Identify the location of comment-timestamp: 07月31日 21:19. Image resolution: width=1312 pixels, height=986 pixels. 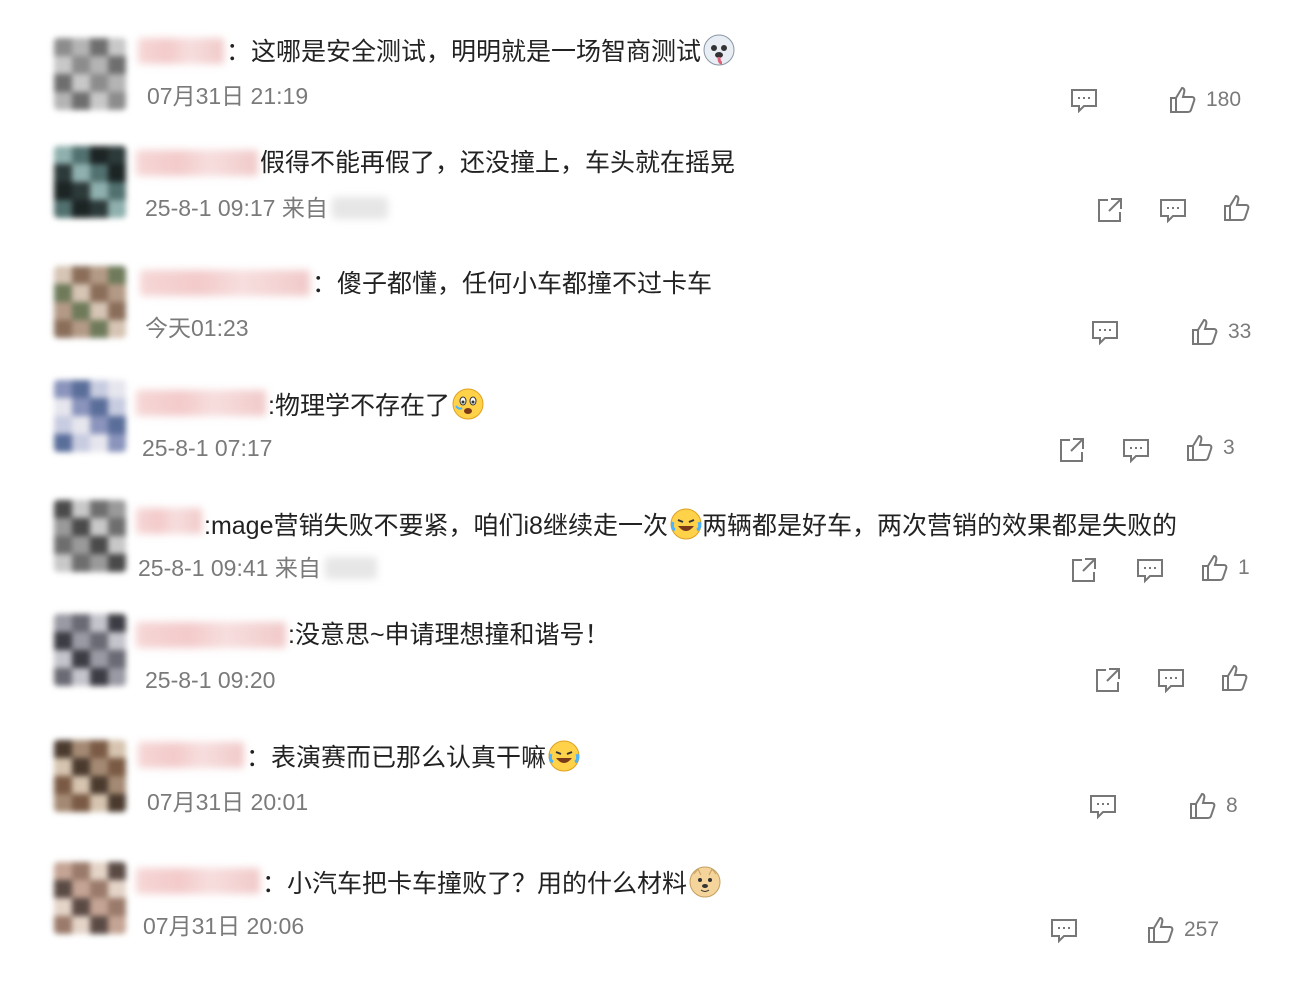
(228, 96).